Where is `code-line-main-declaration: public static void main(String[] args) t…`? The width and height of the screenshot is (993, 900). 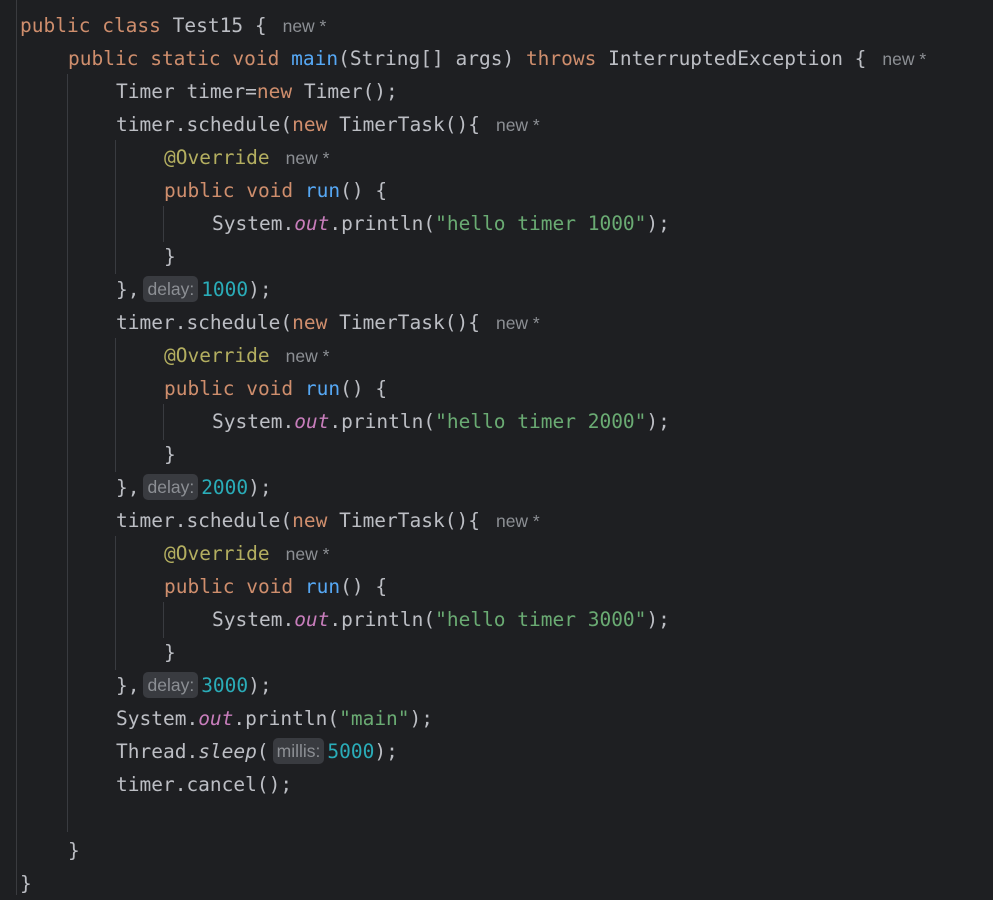 code-line-main-declaration: public static void main(String[] args) t… is located at coordinates (497, 58).